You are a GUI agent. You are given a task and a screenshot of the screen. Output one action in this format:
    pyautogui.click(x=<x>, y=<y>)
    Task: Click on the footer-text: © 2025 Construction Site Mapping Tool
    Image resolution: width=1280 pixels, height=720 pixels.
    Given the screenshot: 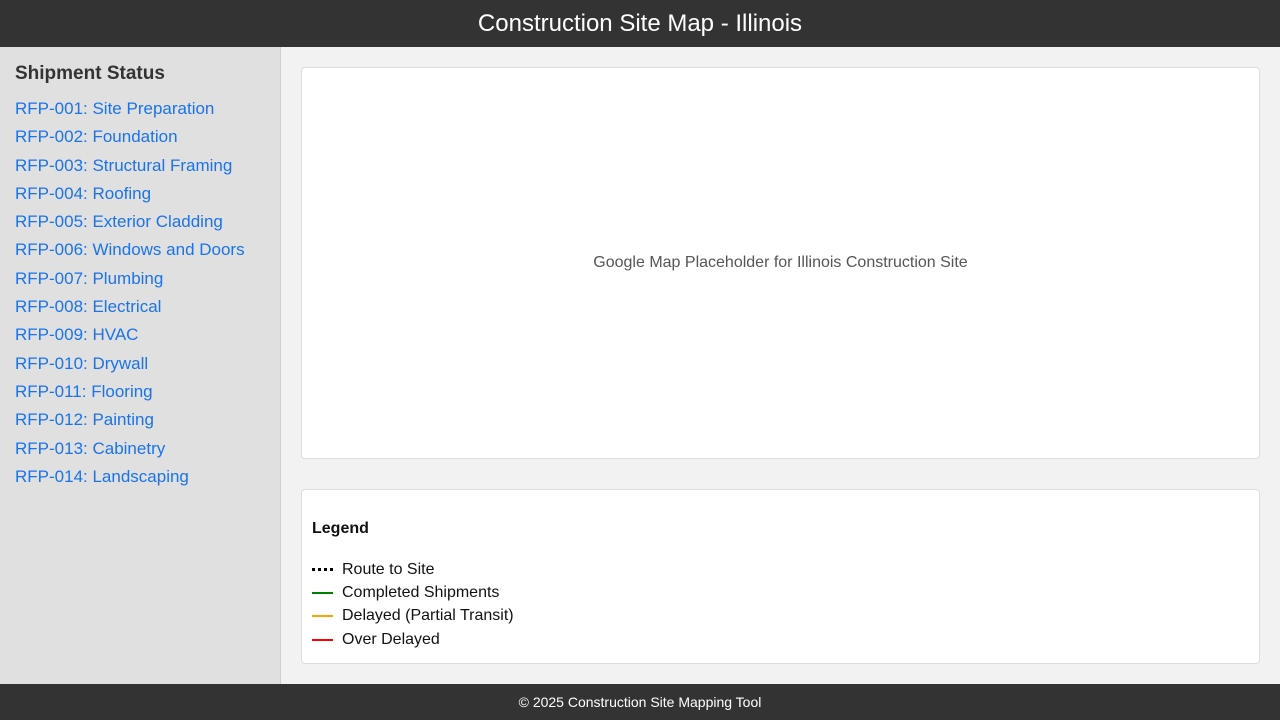 What is the action you would take?
    pyautogui.click(x=640, y=702)
    